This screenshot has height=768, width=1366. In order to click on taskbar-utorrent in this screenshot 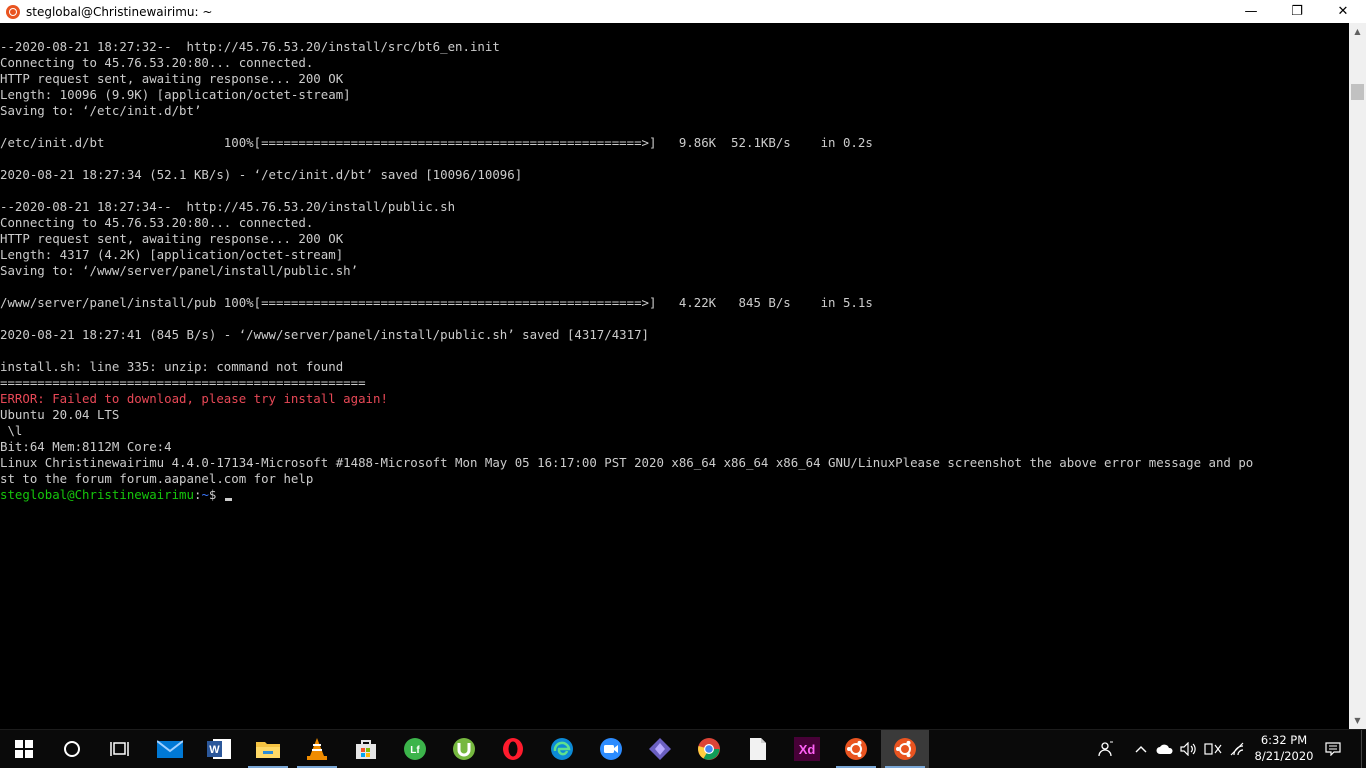, I will do `click(464, 749)`.